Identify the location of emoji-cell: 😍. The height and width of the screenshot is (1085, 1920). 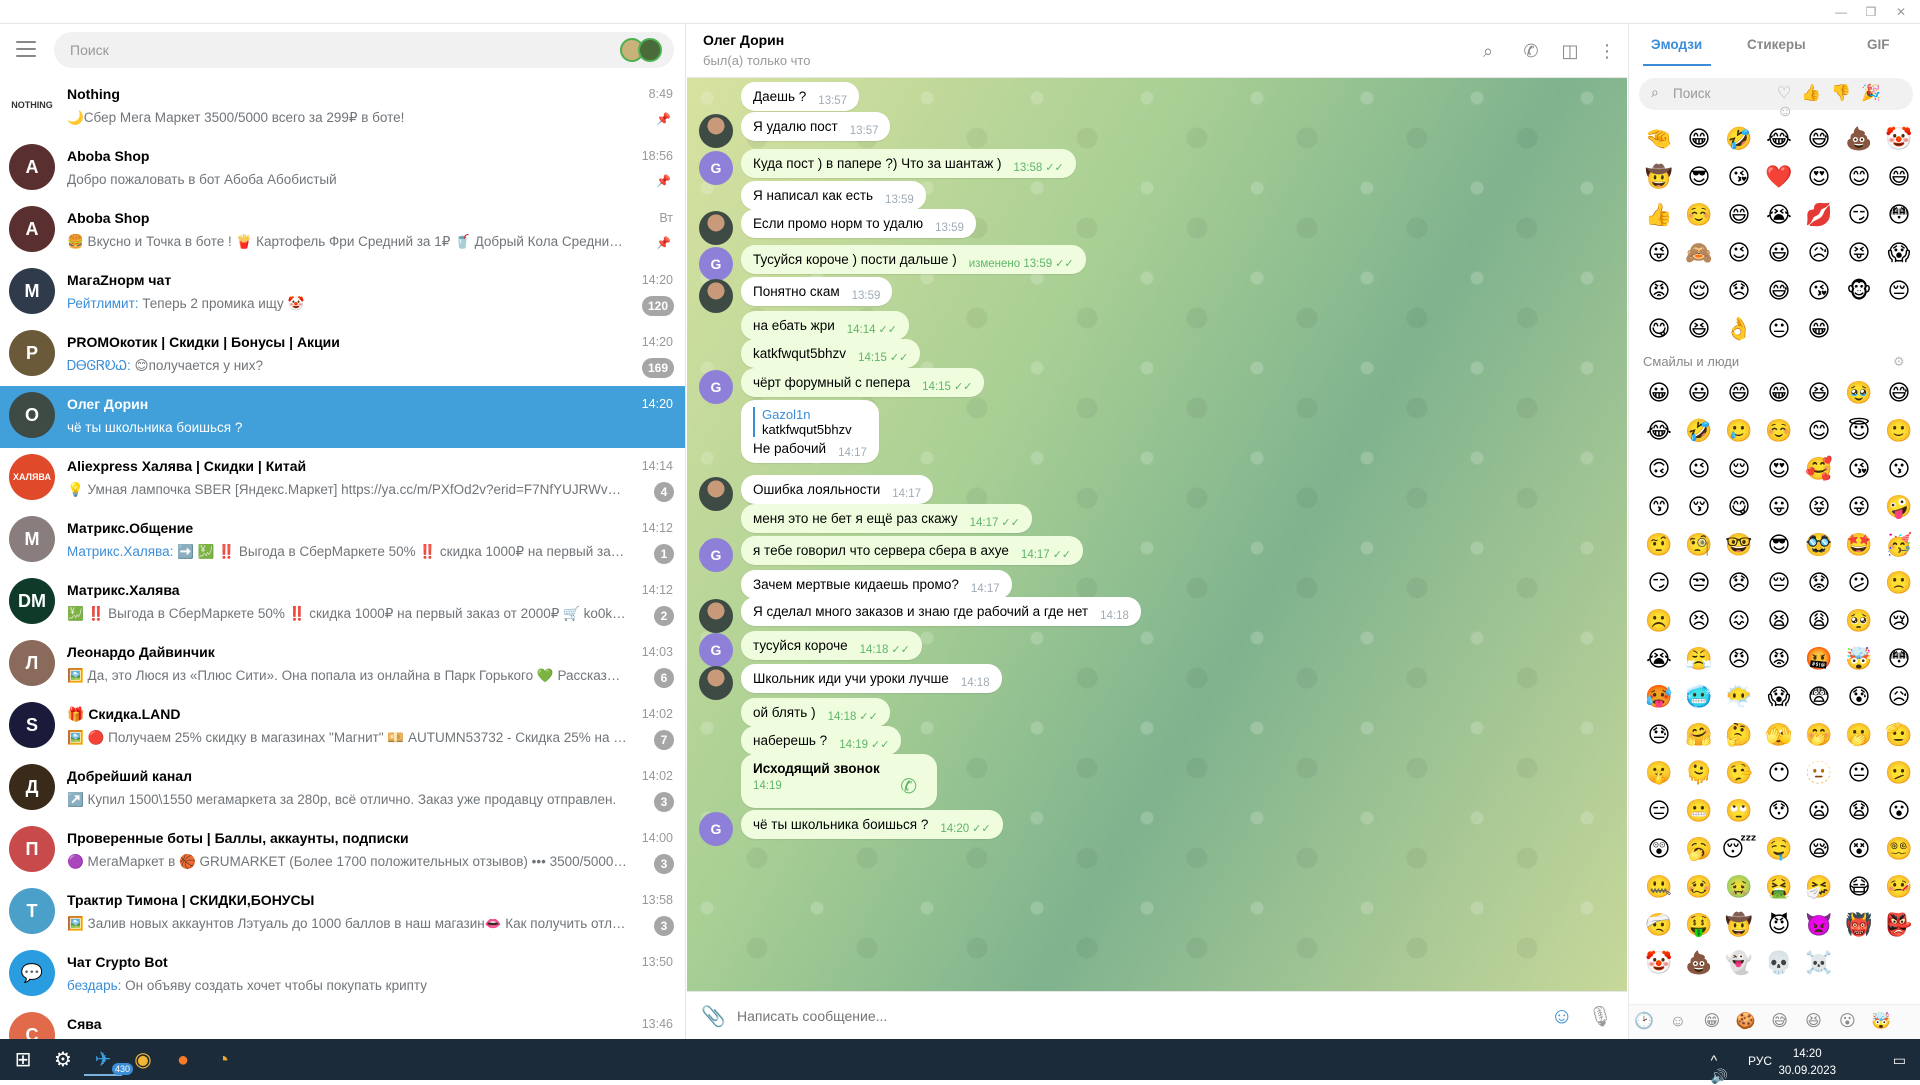
(1819, 177).